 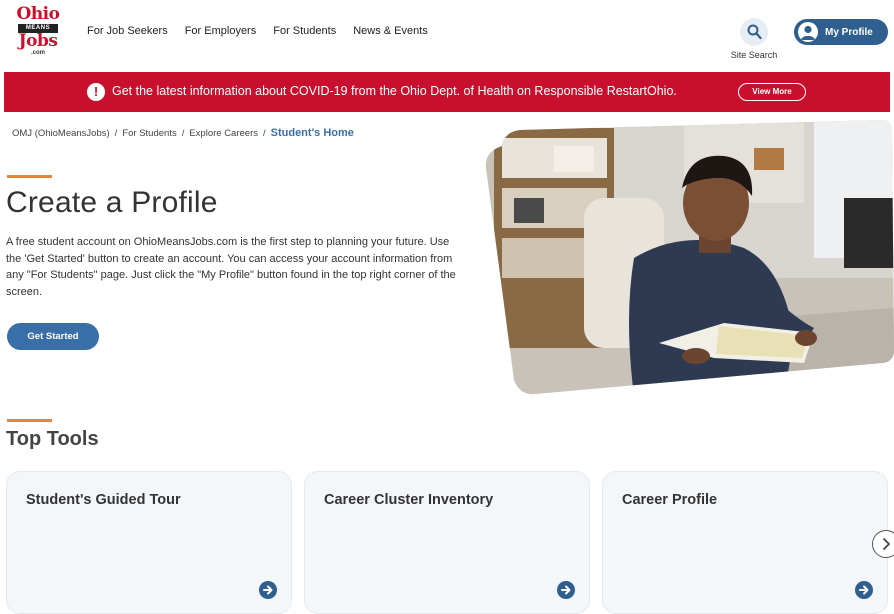 What do you see at coordinates (127, 31) in the screenshot?
I see `nav-for-job-seekers: For Job Seekers` at bounding box center [127, 31].